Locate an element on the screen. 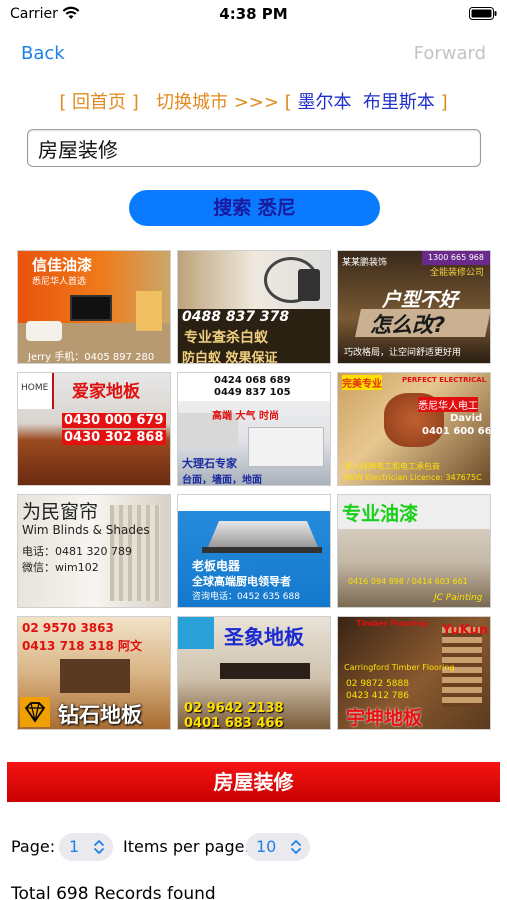  ad-text: 电话：0481 320 789 is located at coordinates (77, 551).